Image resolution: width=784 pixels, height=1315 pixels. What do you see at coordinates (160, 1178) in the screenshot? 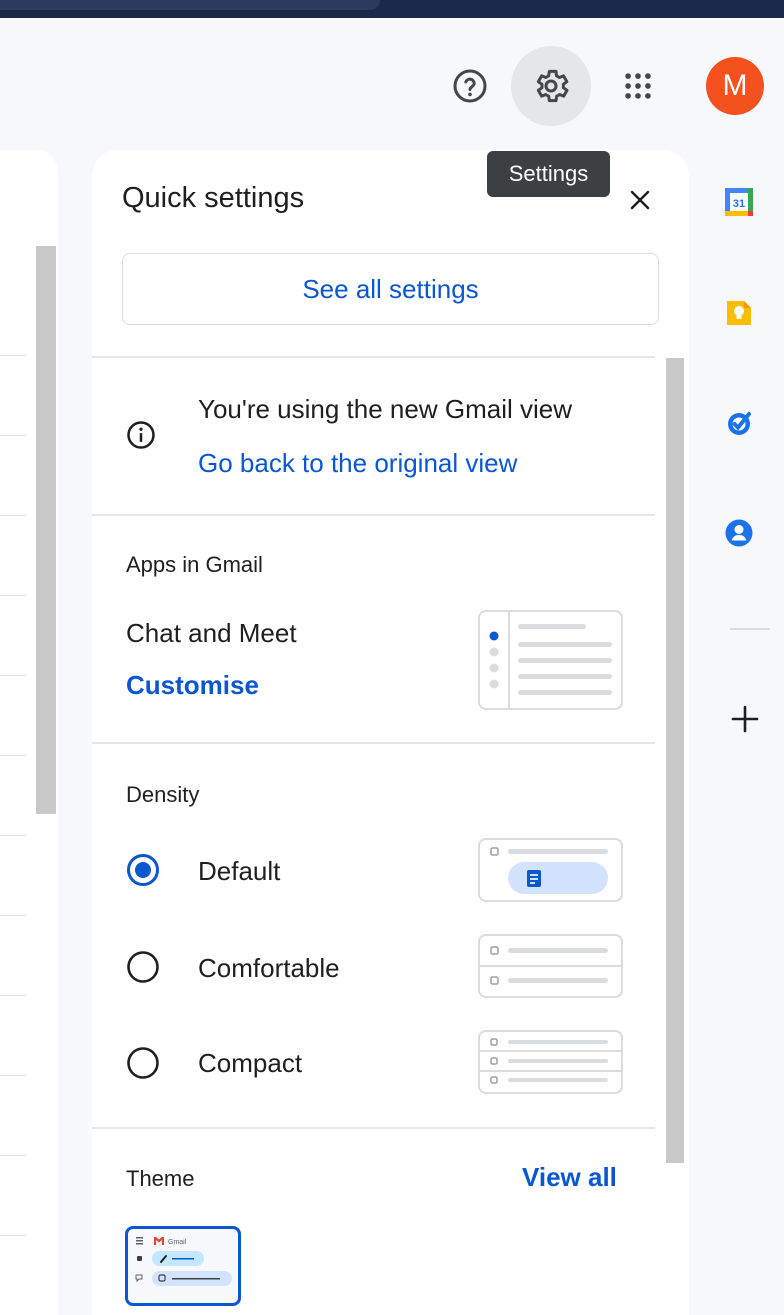
I see `theme-section-label: Theme` at bounding box center [160, 1178].